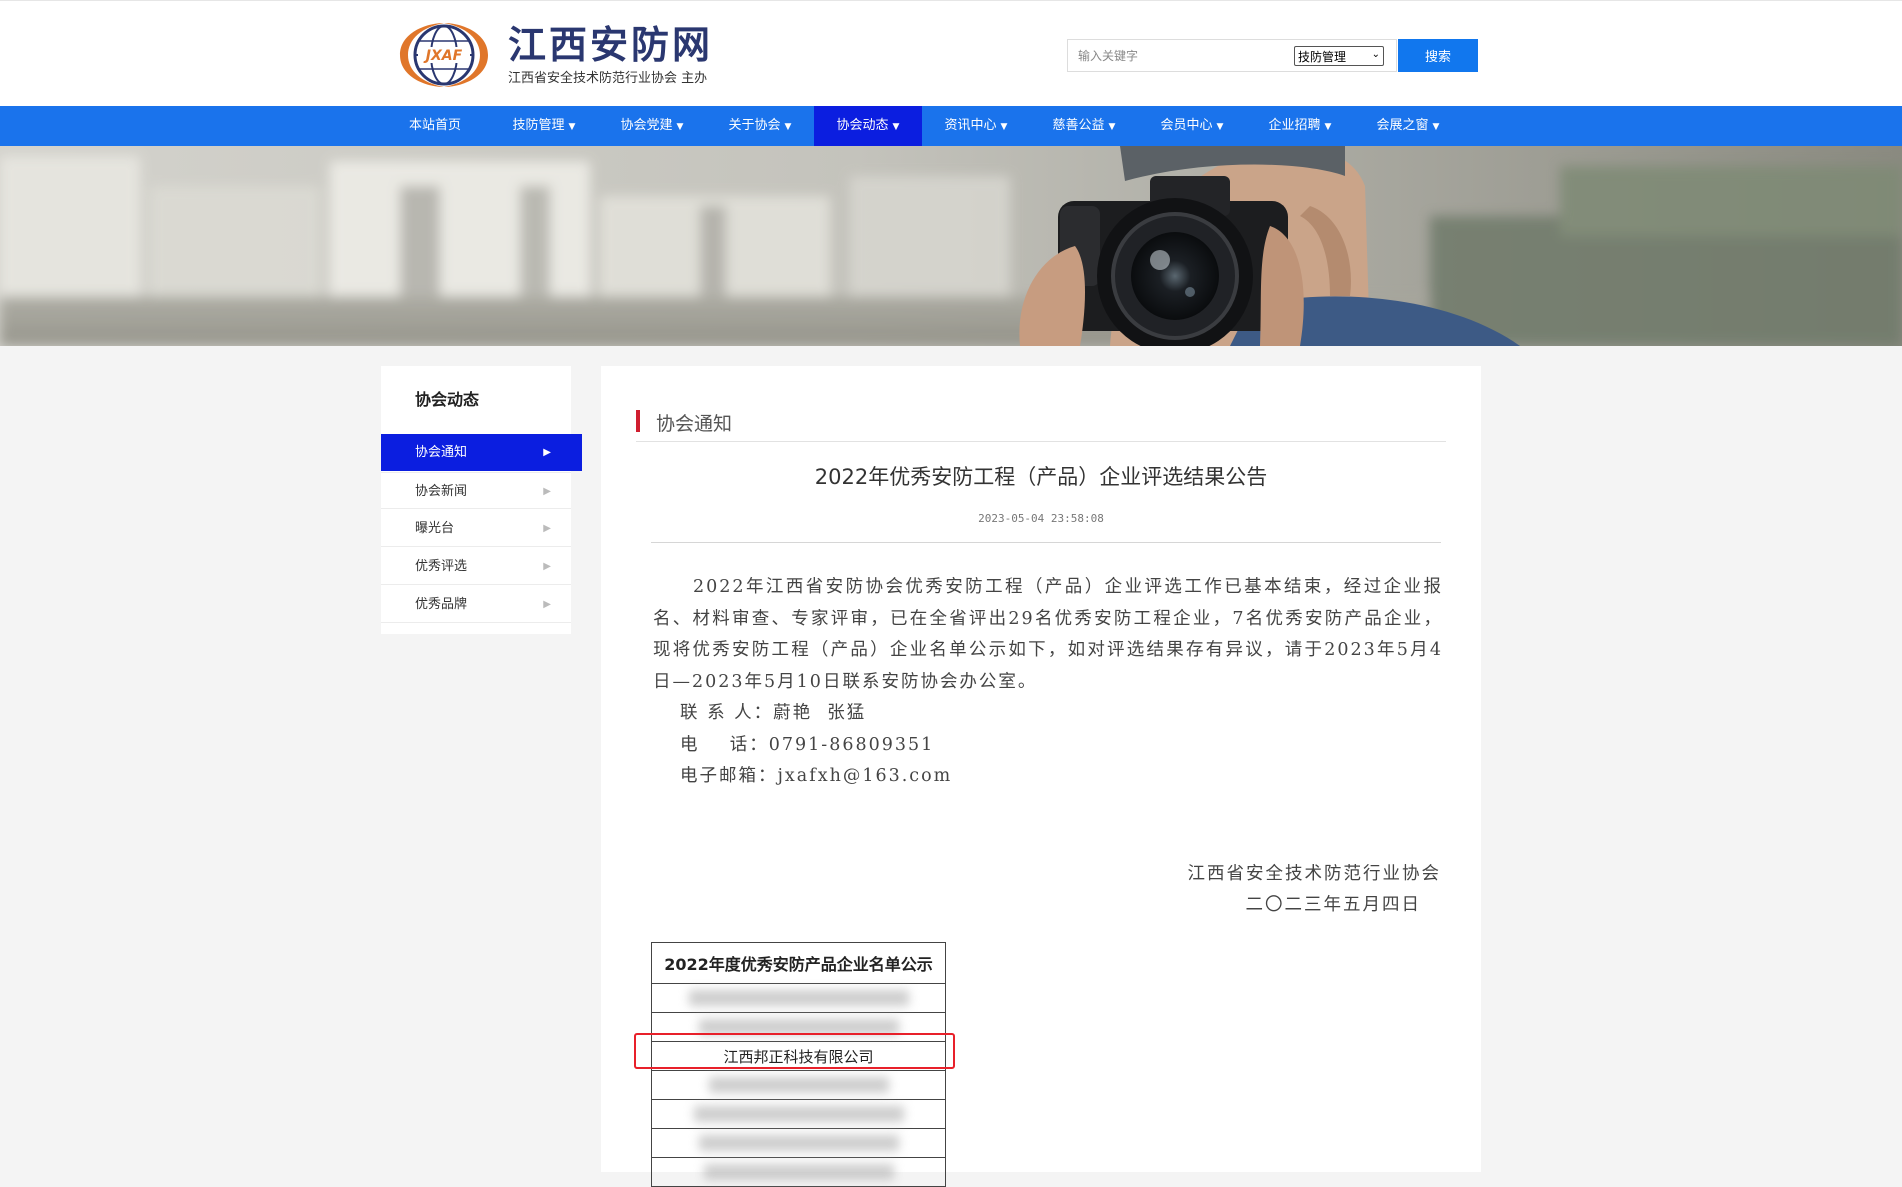 The width and height of the screenshot is (1902, 1187). I want to click on nav-item-tech-management: 技防管理 ▼, so click(544, 126).